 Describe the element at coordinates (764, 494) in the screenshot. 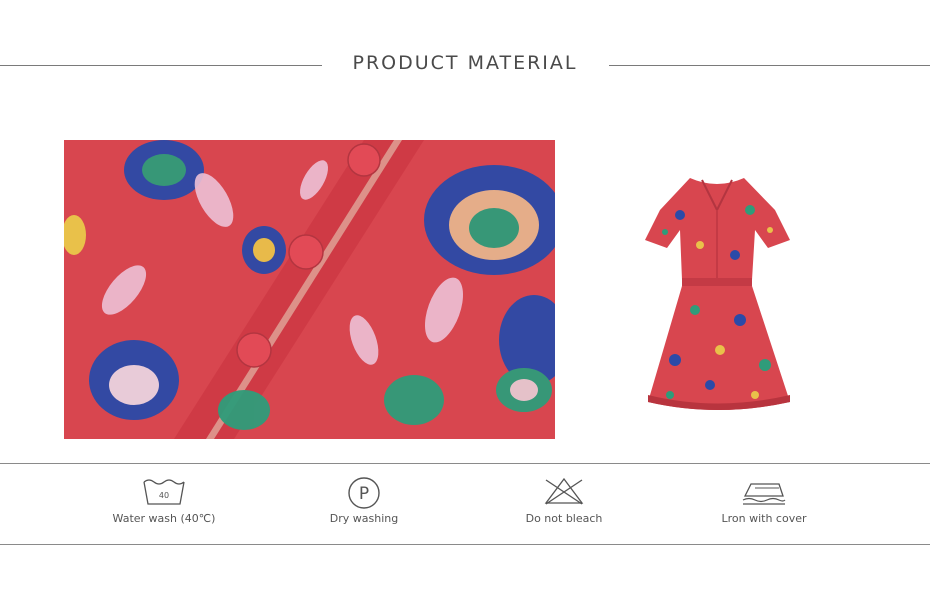

I see `iron-with-cover-icon` at that location.